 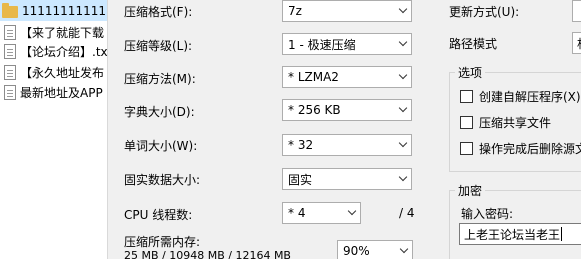 What do you see at coordinates (301, 145) in the screenshot?
I see `word-size-value: * 32` at bounding box center [301, 145].